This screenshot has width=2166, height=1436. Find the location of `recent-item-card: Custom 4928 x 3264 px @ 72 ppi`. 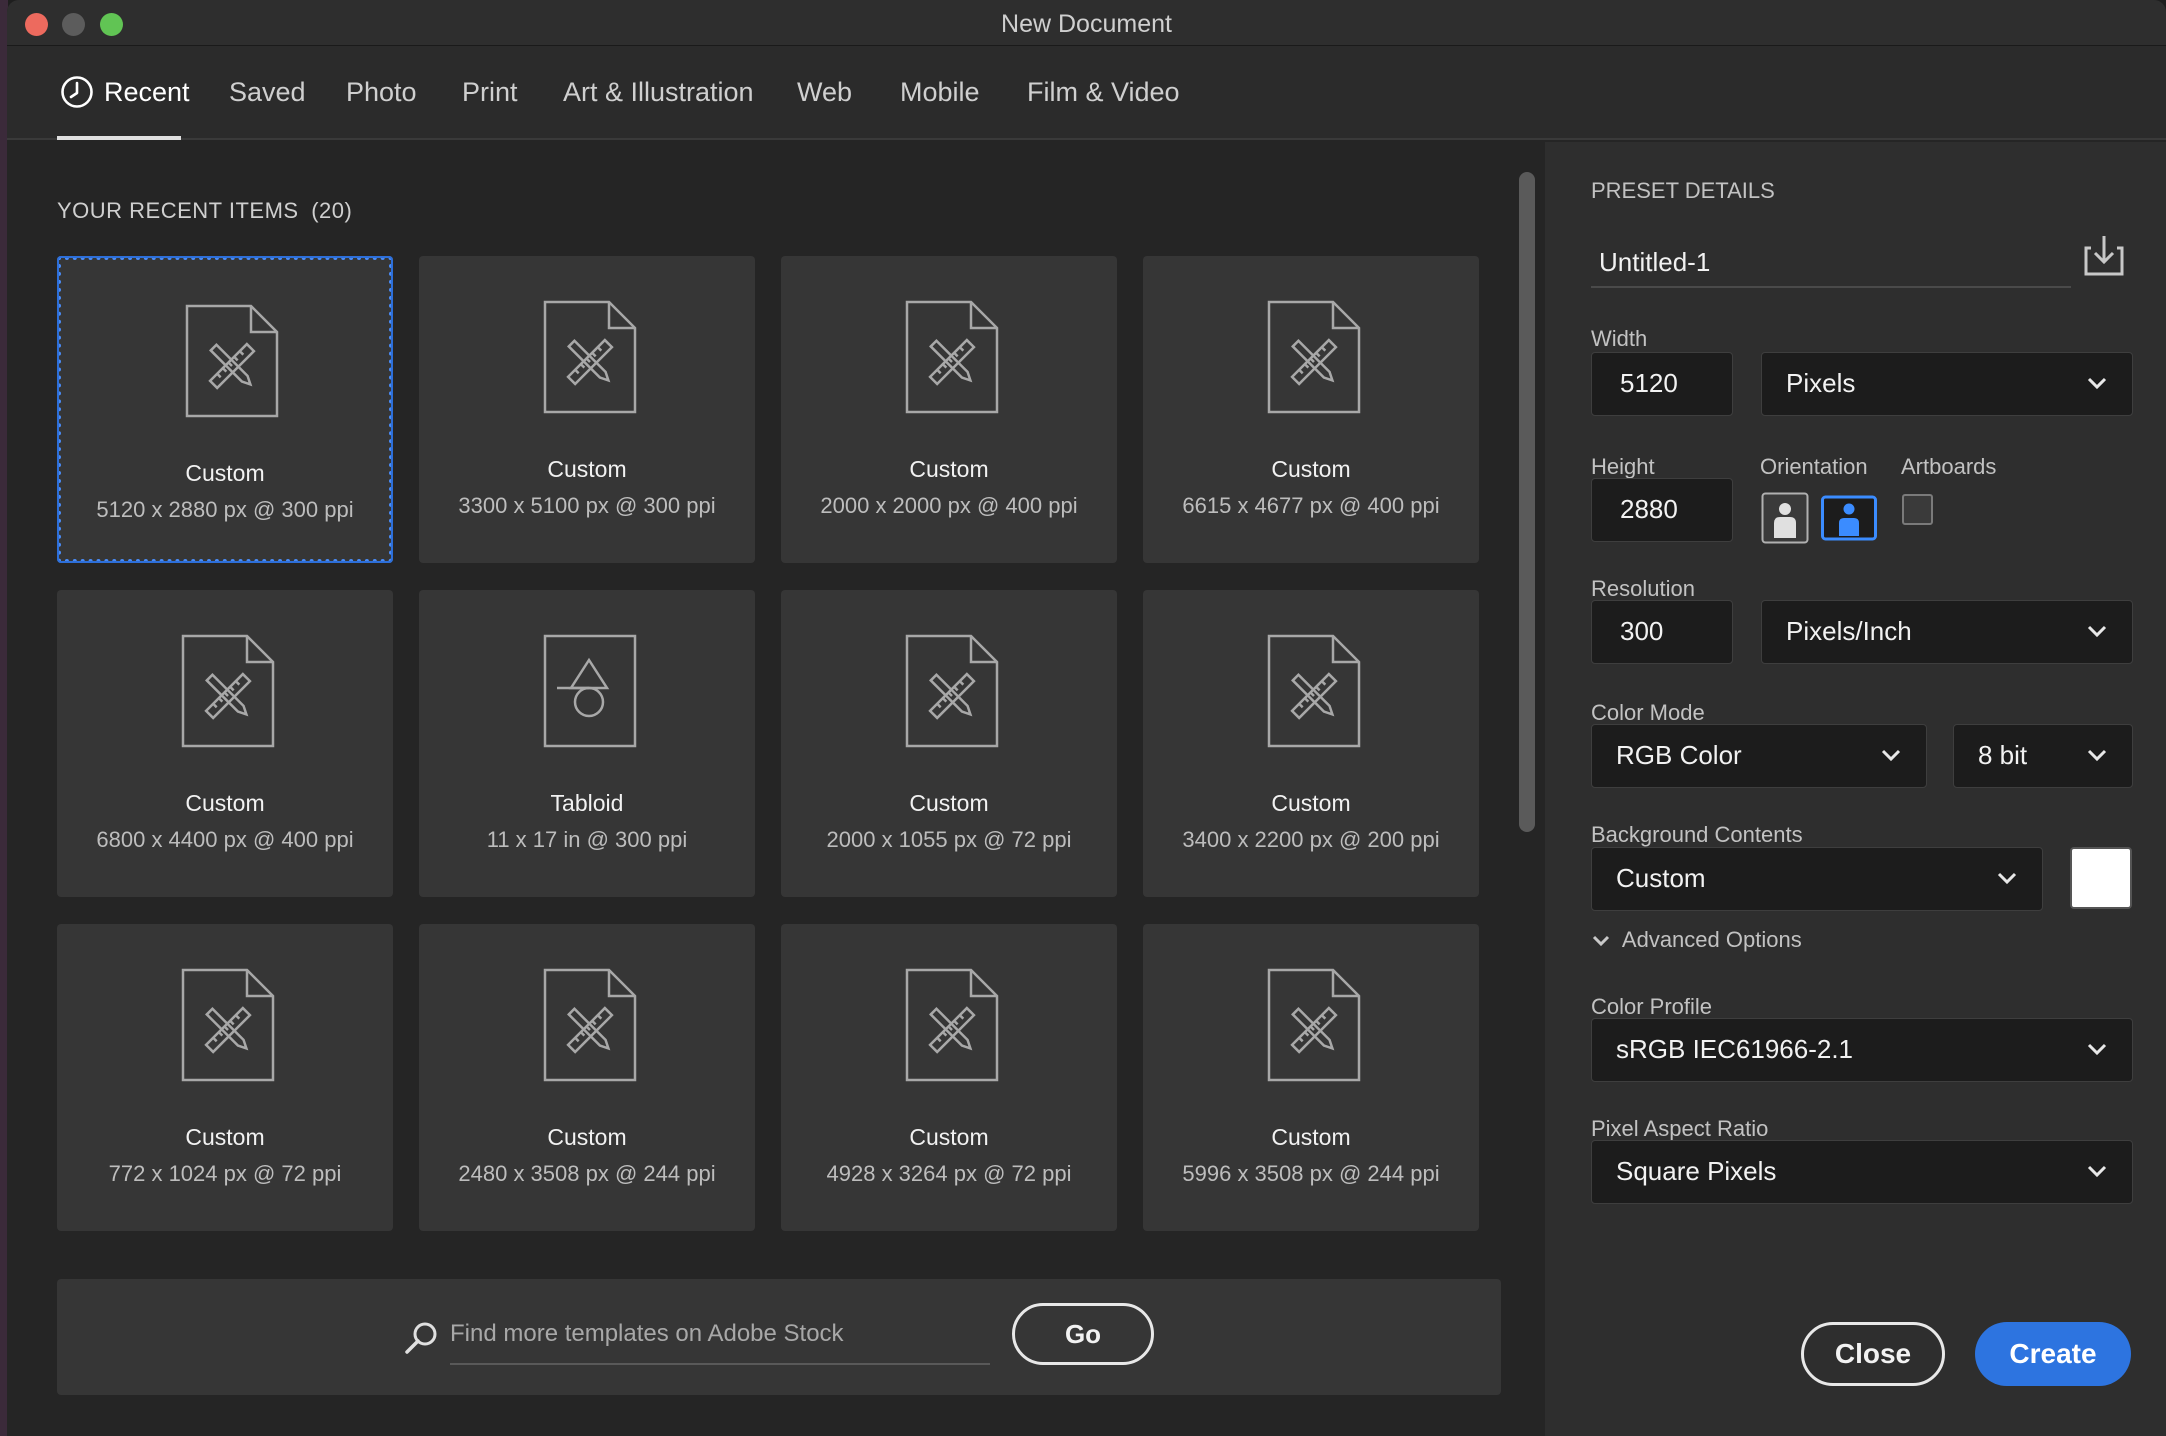

recent-item-card: Custom 4928 x 3264 px @ 72 ppi is located at coordinates (949, 1077).